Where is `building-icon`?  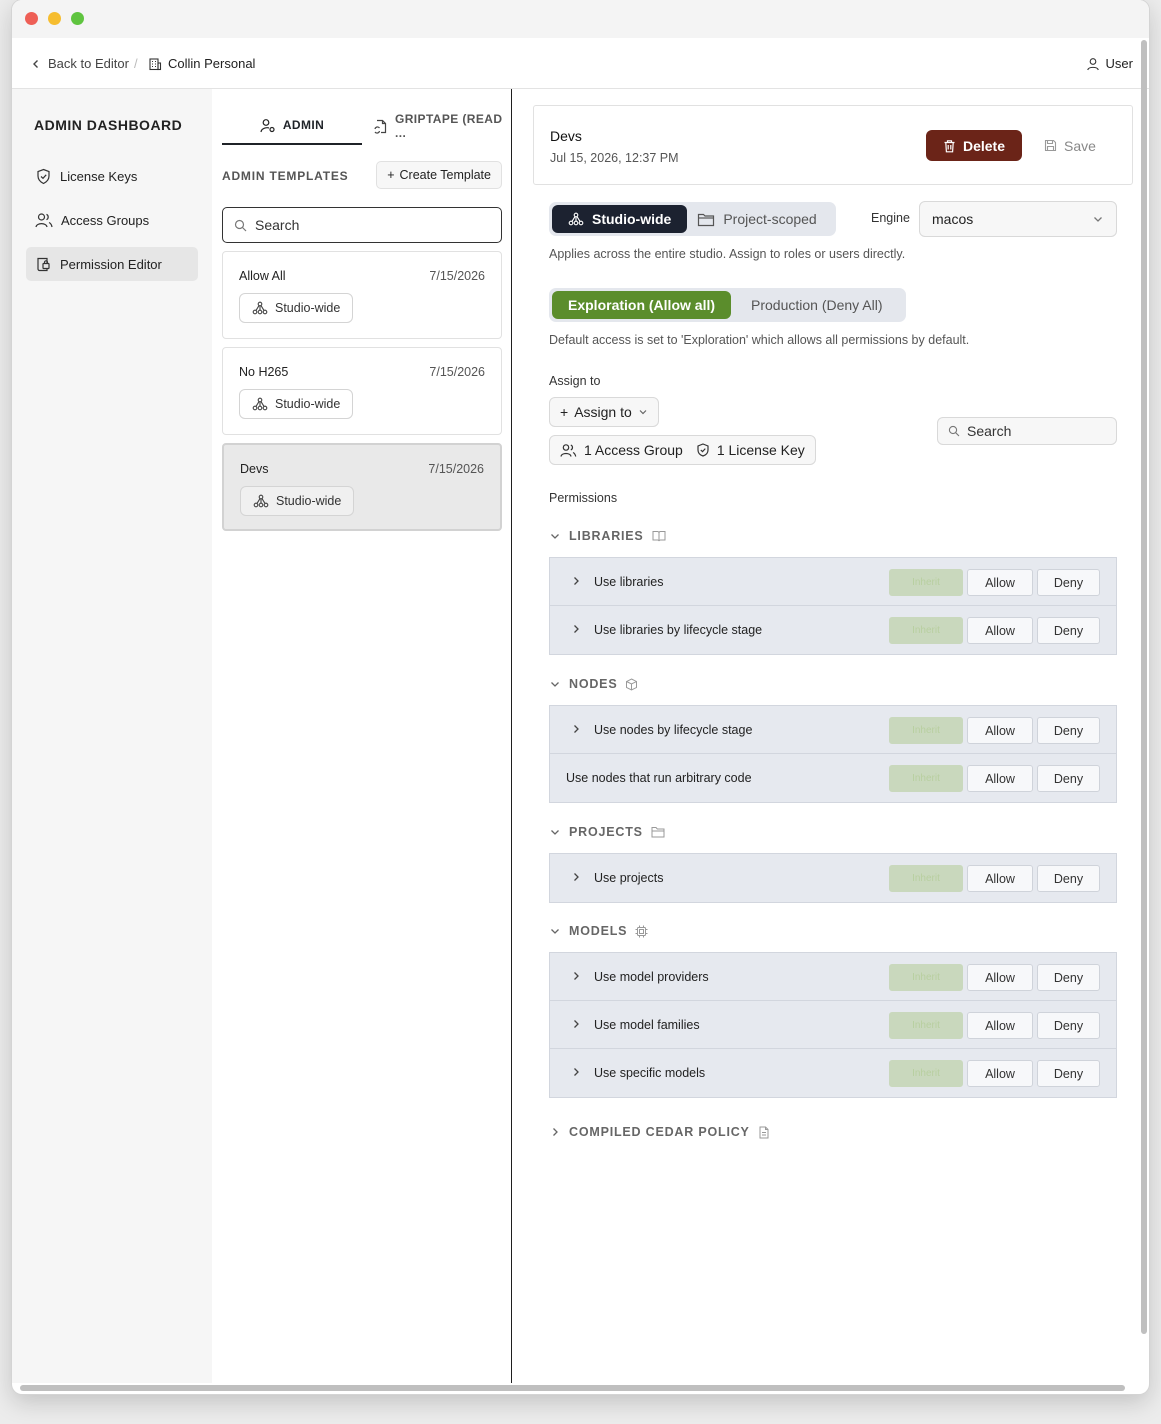 building-icon is located at coordinates (155, 64).